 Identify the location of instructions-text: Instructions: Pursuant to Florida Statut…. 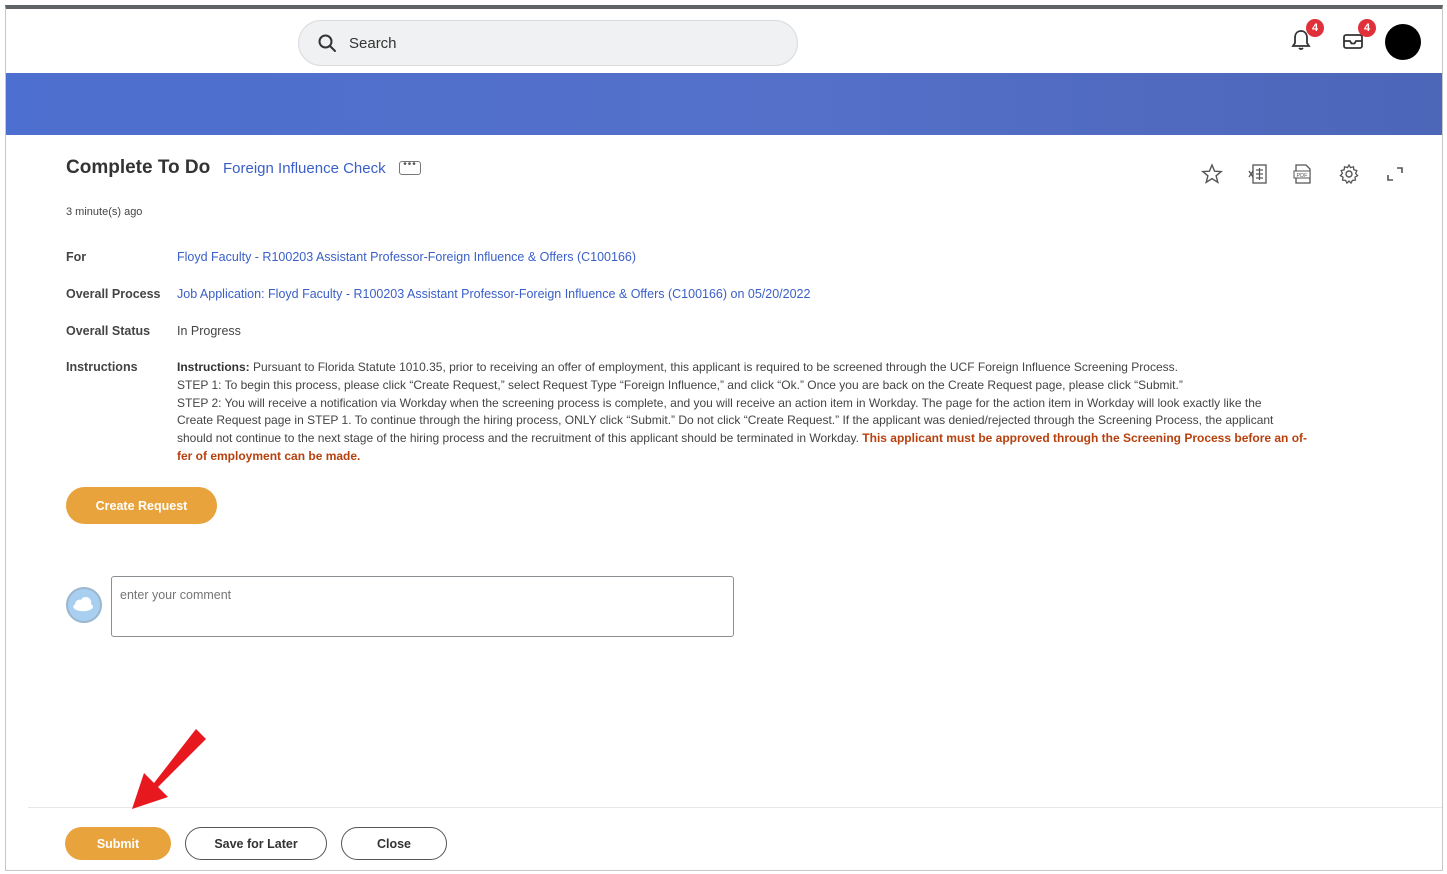
(789, 412).